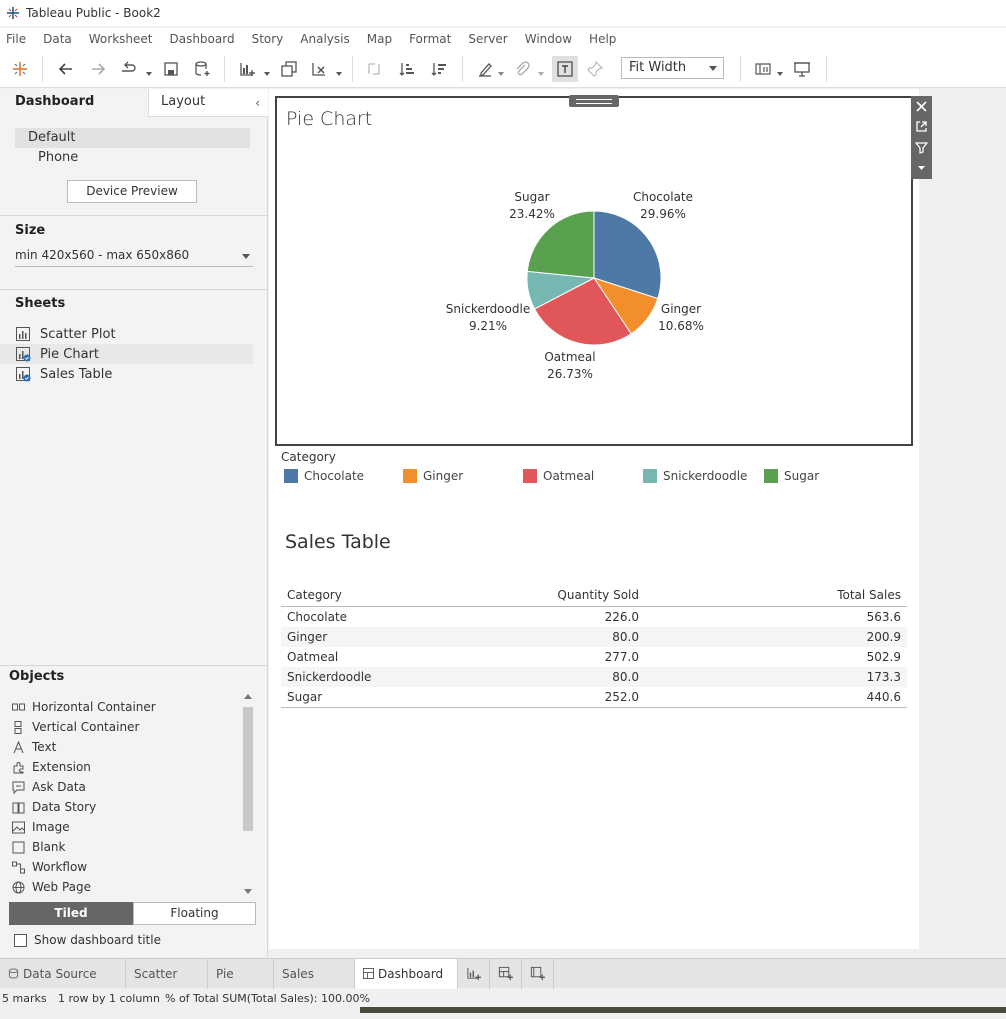 The height and width of the screenshot is (1019, 1006). Describe the element at coordinates (921, 126) in the screenshot. I see `go-to-sheet-icon` at that location.